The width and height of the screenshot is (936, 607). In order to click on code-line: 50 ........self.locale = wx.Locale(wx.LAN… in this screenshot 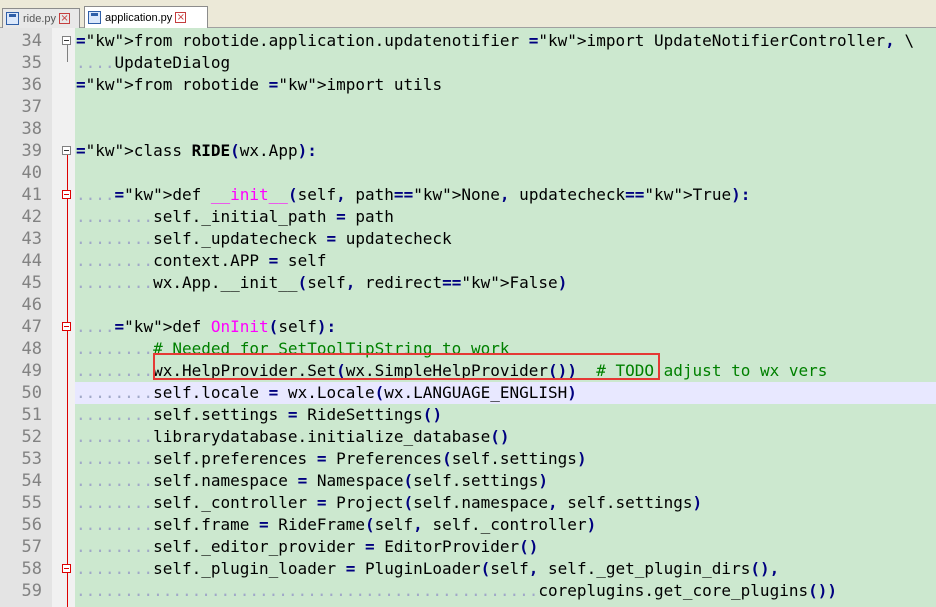, I will do `click(468, 393)`.